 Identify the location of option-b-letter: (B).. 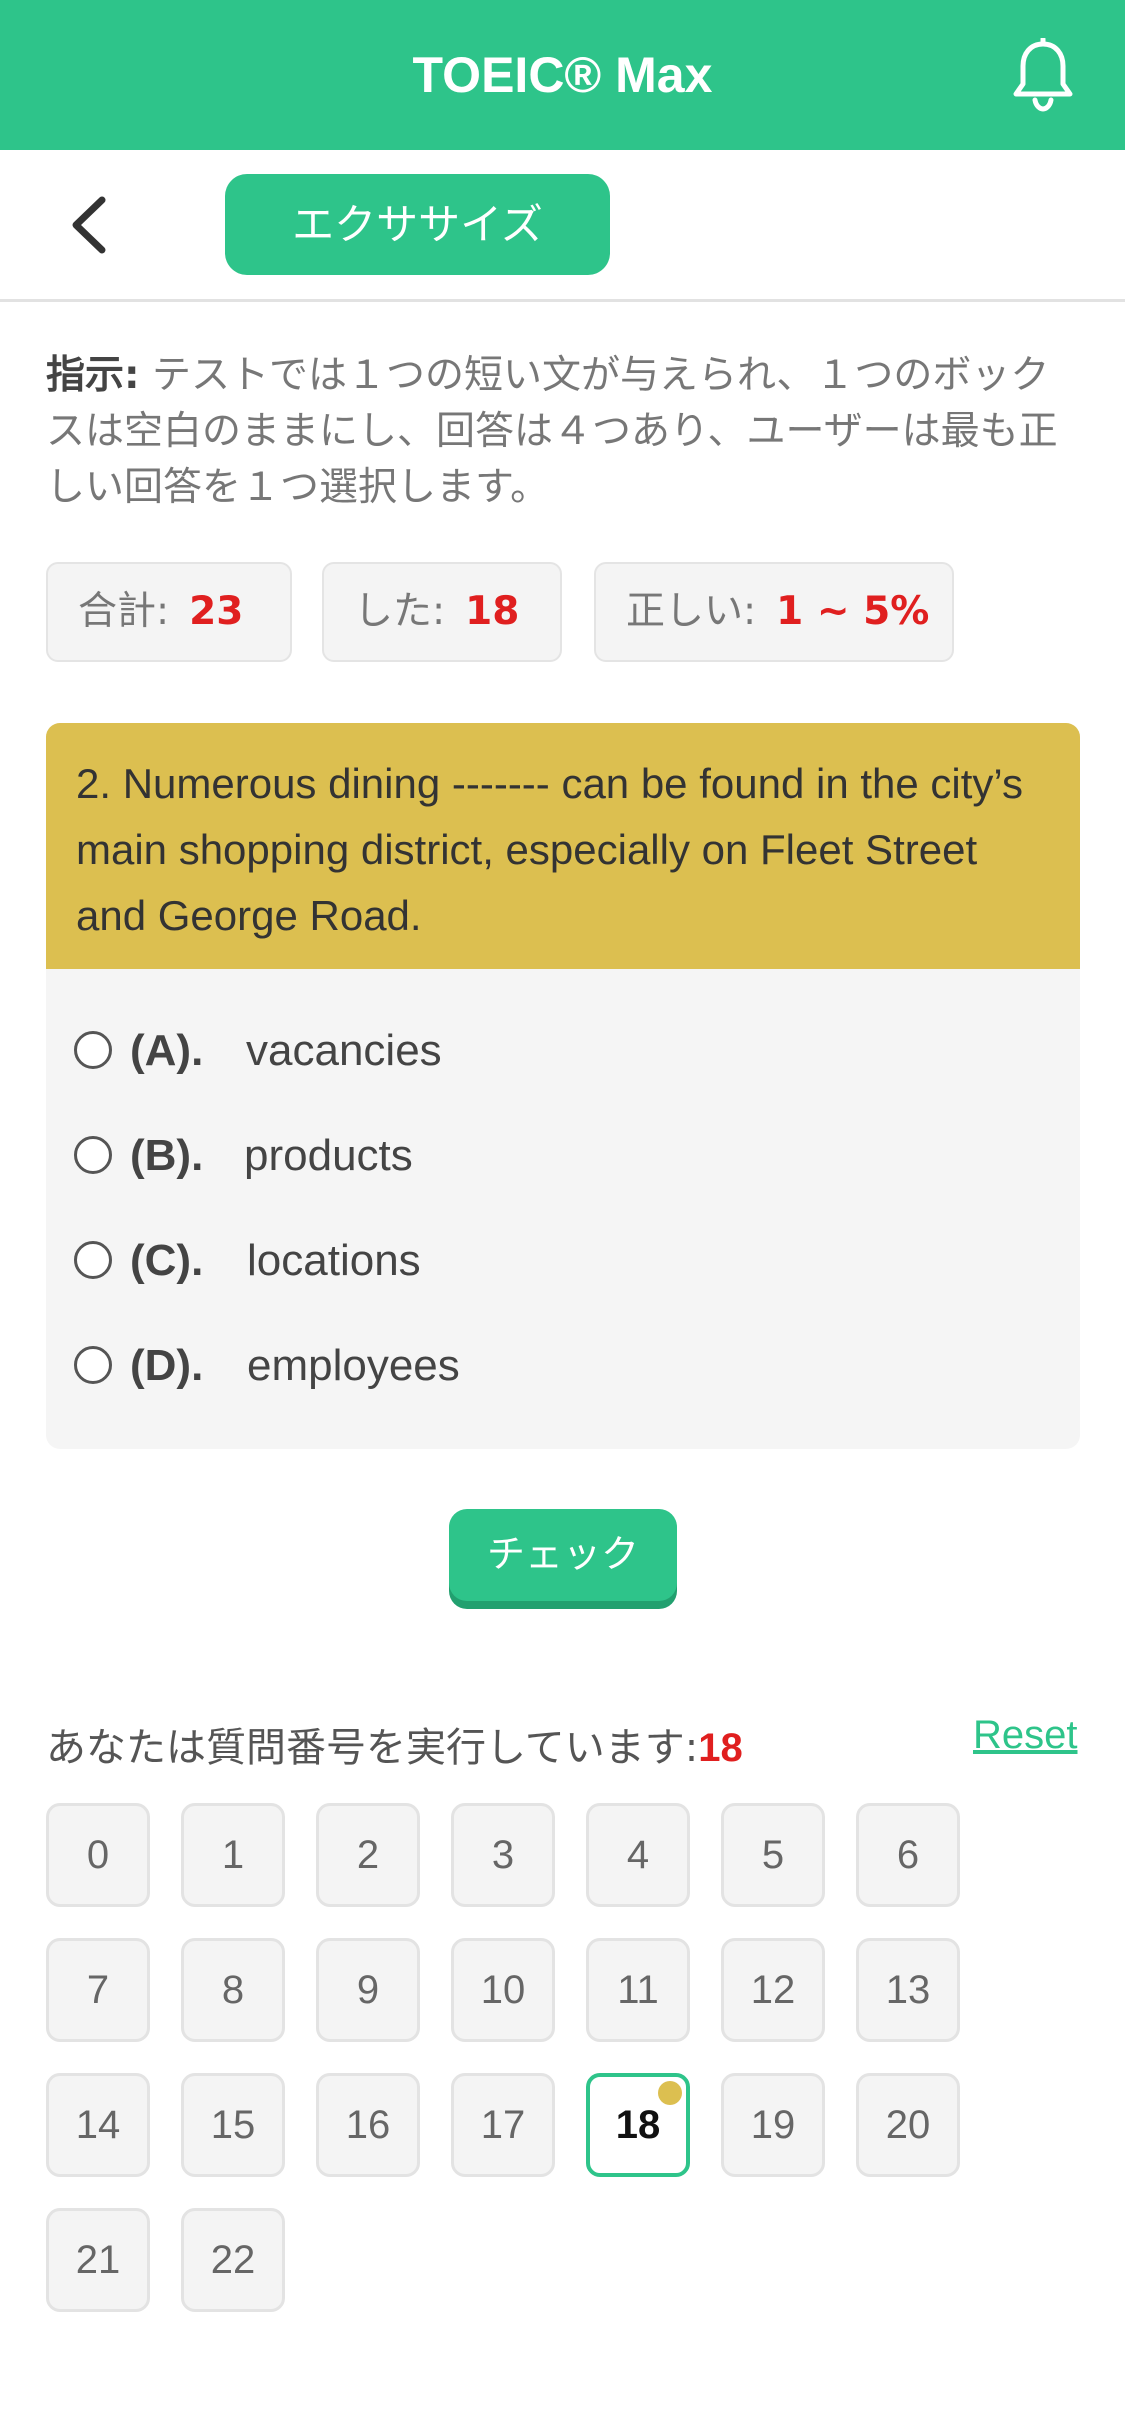
(167, 1155).